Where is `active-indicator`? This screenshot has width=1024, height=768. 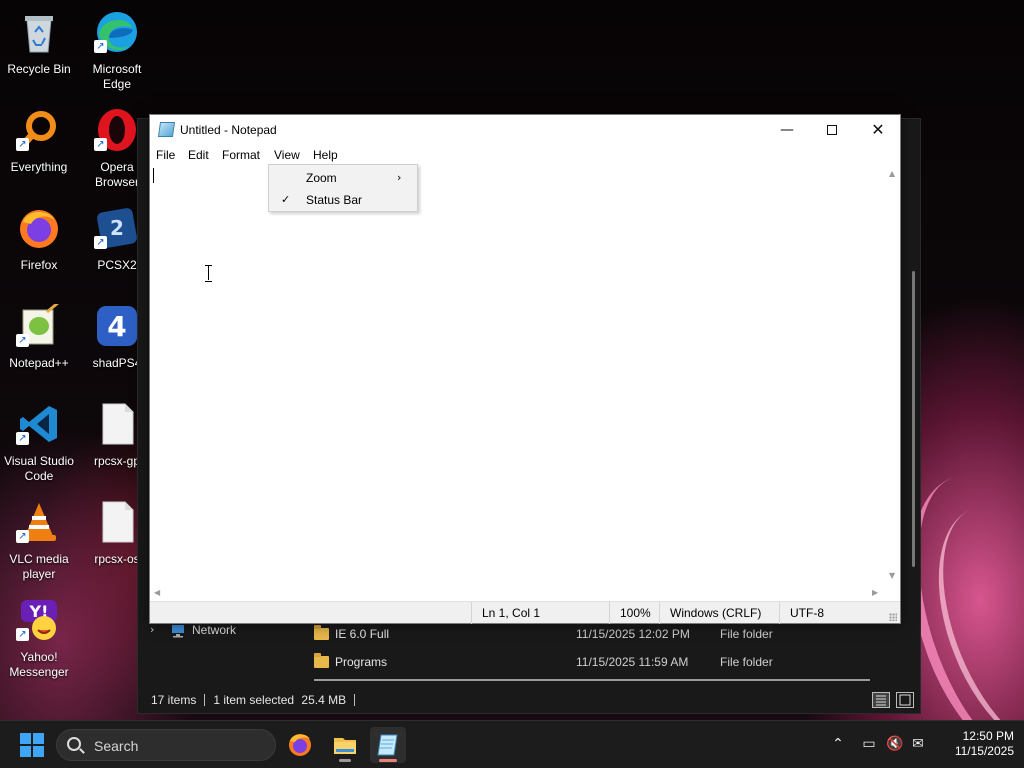 active-indicator is located at coordinates (388, 760).